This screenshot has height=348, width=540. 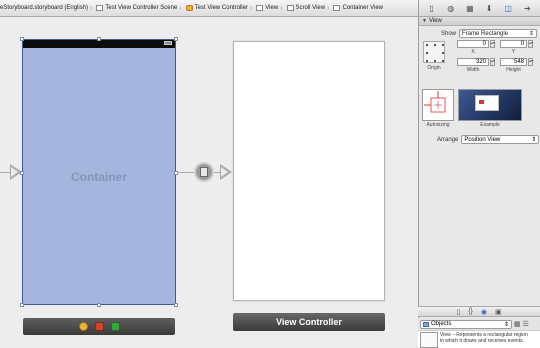 I want to click on breadcrumb-storyboard-label: eStoryboard.storyboard (English), so click(x=44, y=8).